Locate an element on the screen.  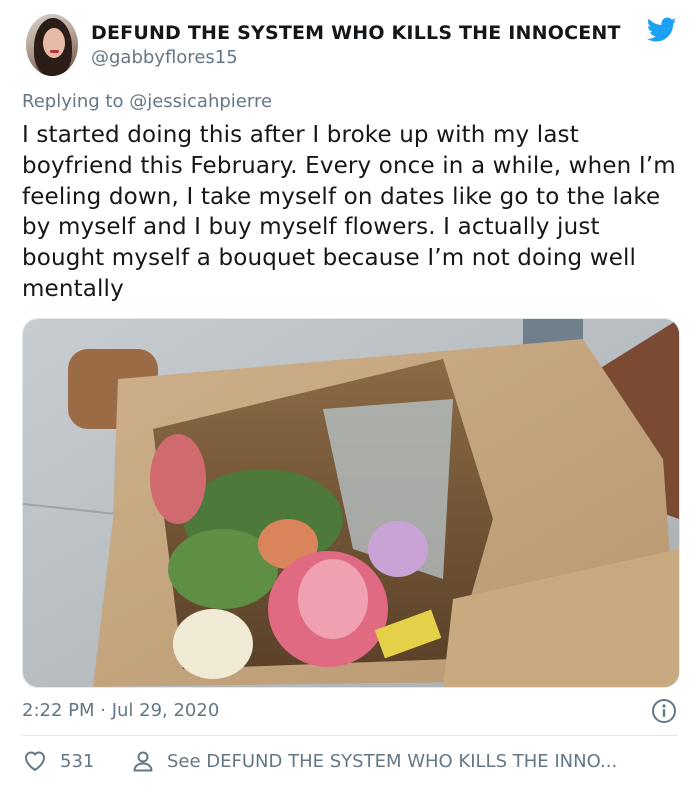
reply-context: Replying to @jessicahpierre is located at coordinates (147, 101).